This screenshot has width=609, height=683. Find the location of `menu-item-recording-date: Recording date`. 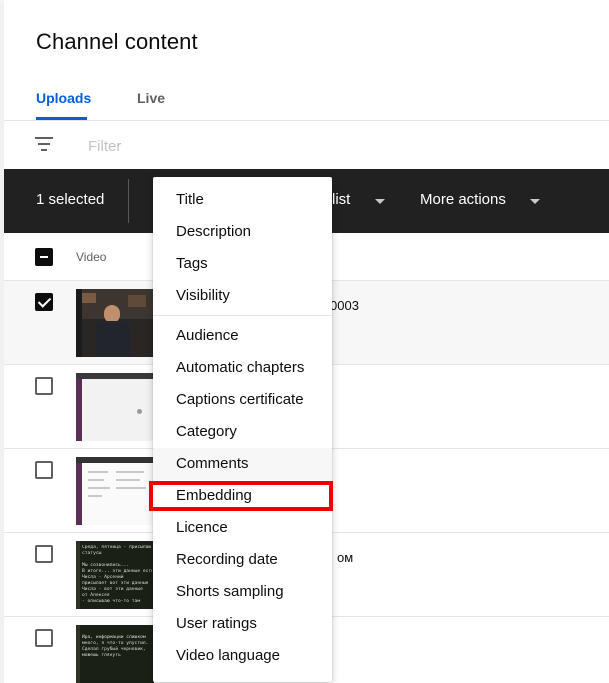

menu-item-recording-date: Recording date is located at coordinates (242, 560).